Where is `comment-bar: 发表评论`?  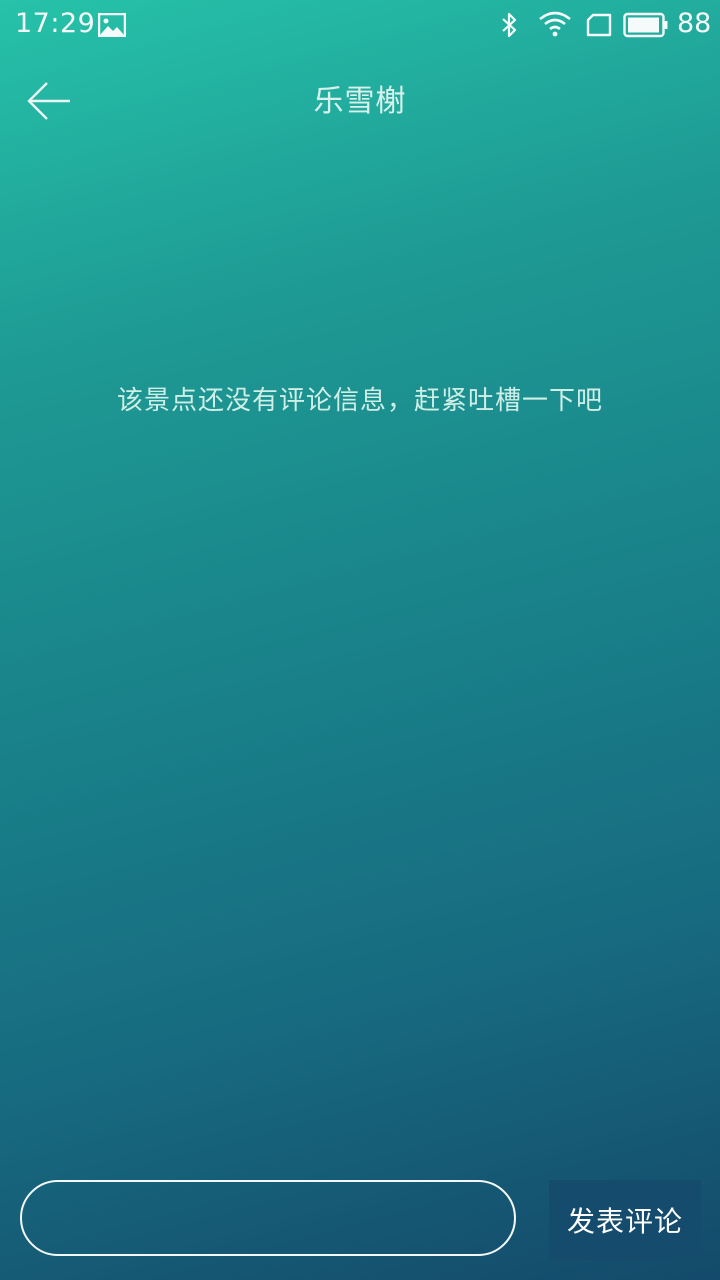 comment-bar: 发表评论 is located at coordinates (360, 1221).